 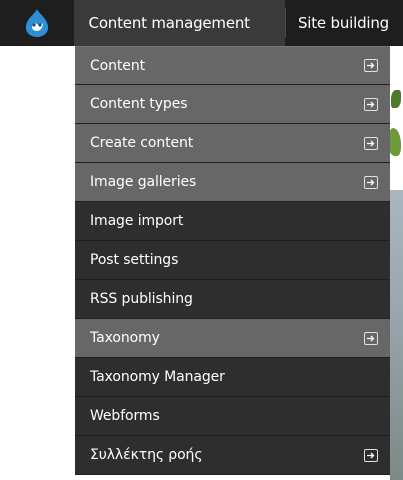 What do you see at coordinates (157, 377) in the screenshot?
I see `menu-item-label: Taxonomy Manager` at bounding box center [157, 377].